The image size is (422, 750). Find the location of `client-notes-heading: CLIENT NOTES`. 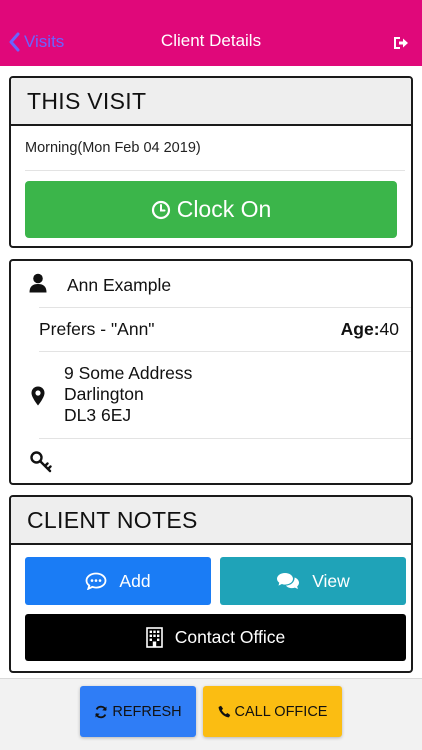

client-notes-heading: CLIENT NOTES is located at coordinates (211, 521).